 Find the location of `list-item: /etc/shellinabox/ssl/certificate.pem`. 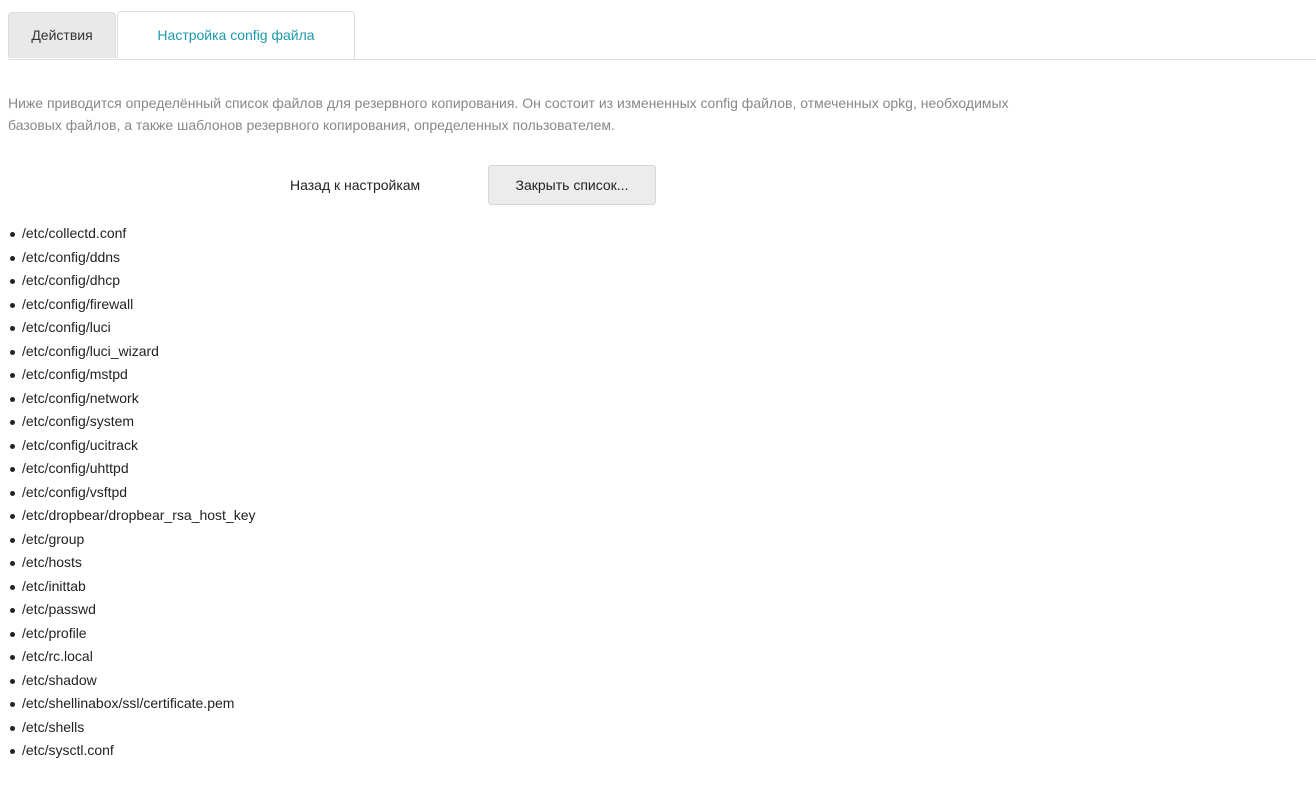

list-item: /etc/shellinabox/ssl/certificate.pem is located at coordinates (127, 704).